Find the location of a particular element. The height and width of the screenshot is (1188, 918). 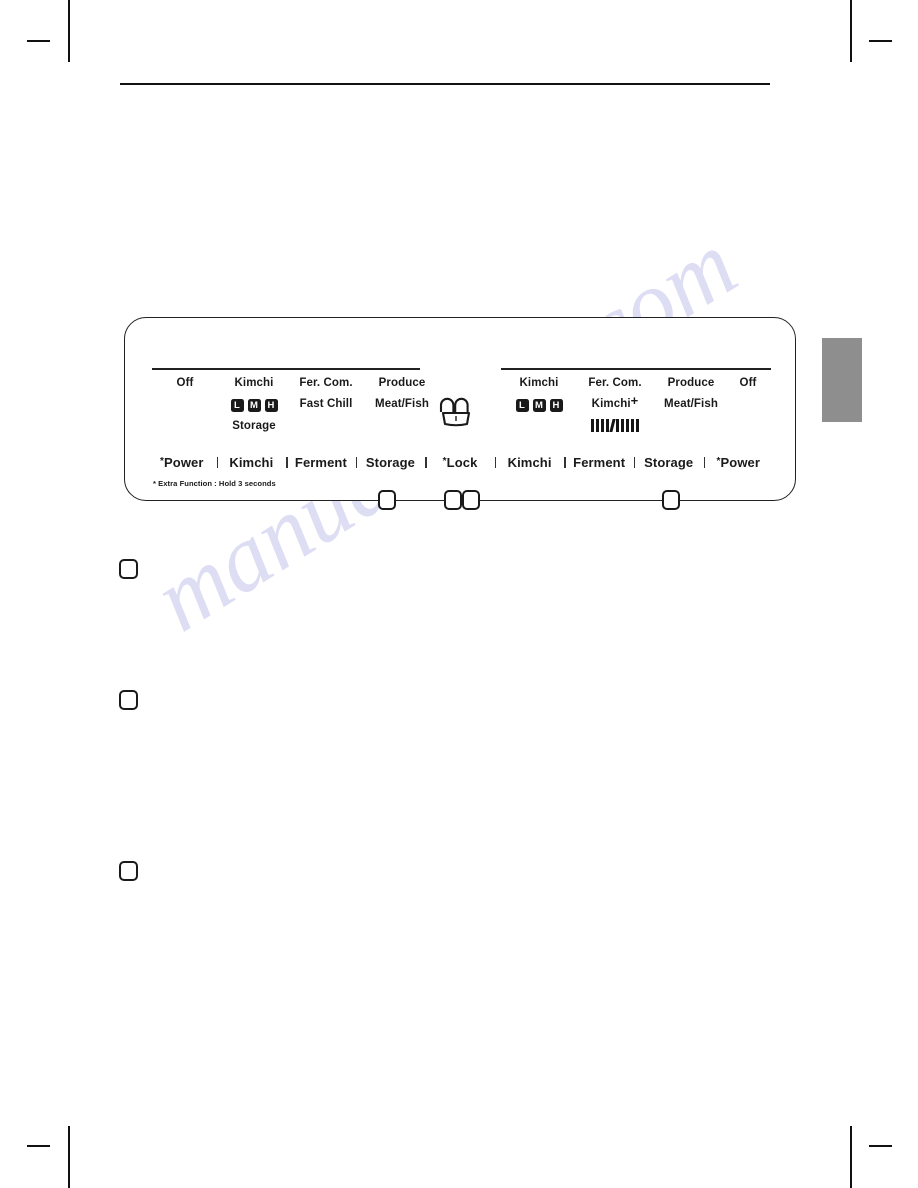

button-lock: *Lock is located at coordinates (460, 462).